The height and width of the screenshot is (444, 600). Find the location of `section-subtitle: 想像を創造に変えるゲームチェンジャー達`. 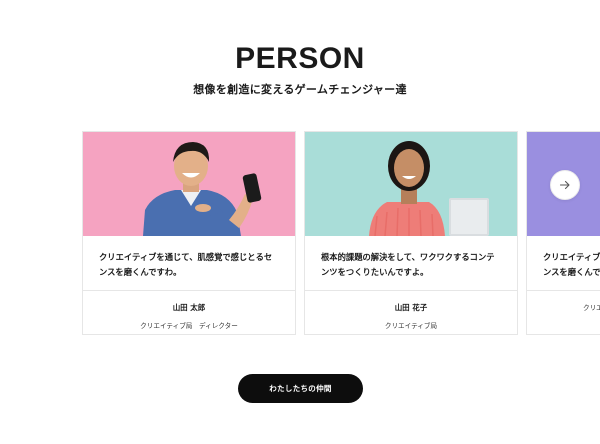

section-subtitle: 想像を創造に変えるゲームチェンジャー達 is located at coordinates (300, 89).